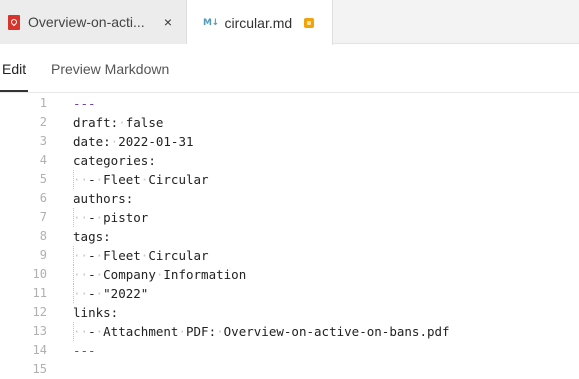 The width and height of the screenshot is (579, 379). What do you see at coordinates (289, 312) in the screenshot?
I see `editor-line: 12 links:` at bounding box center [289, 312].